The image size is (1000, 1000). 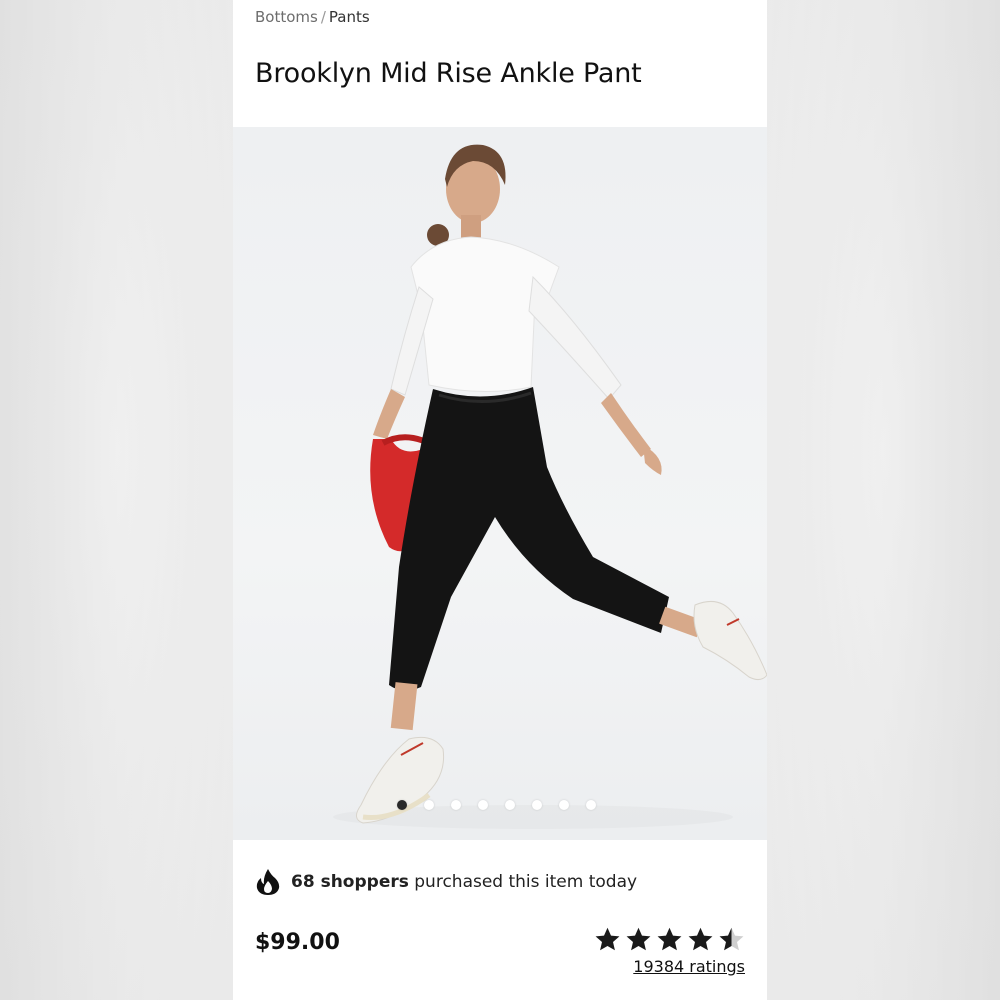 What do you see at coordinates (526, 882) in the screenshot?
I see `social-proof-text: purchased this item today` at bounding box center [526, 882].